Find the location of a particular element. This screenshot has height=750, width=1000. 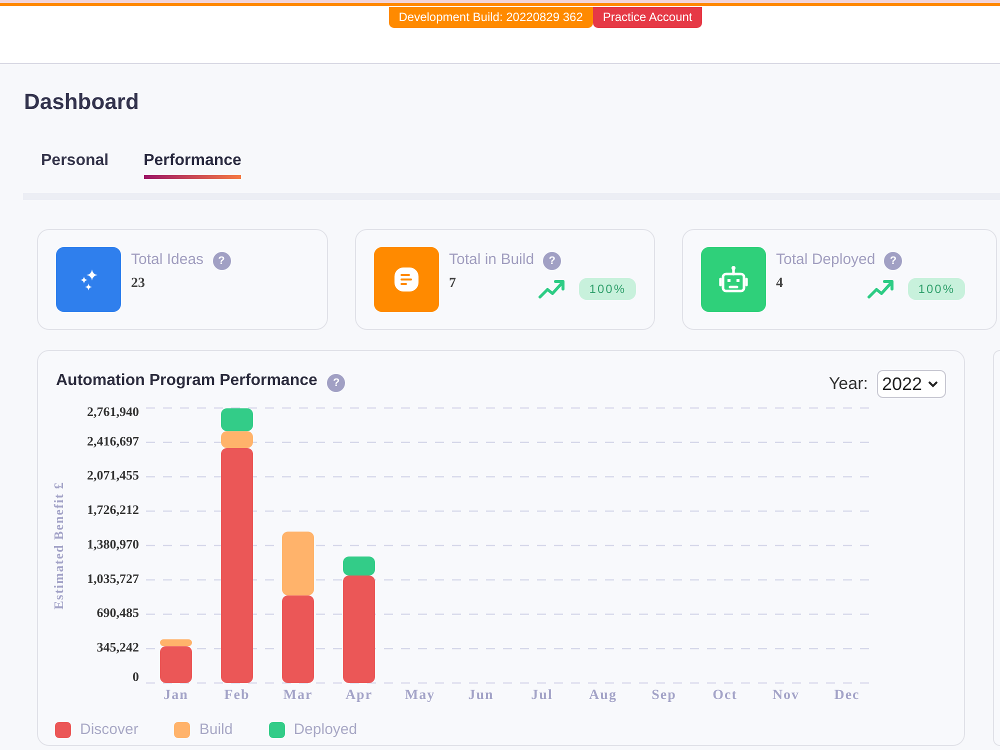

axis-tick-label: 345,242 is located at coordinates (117, 647).